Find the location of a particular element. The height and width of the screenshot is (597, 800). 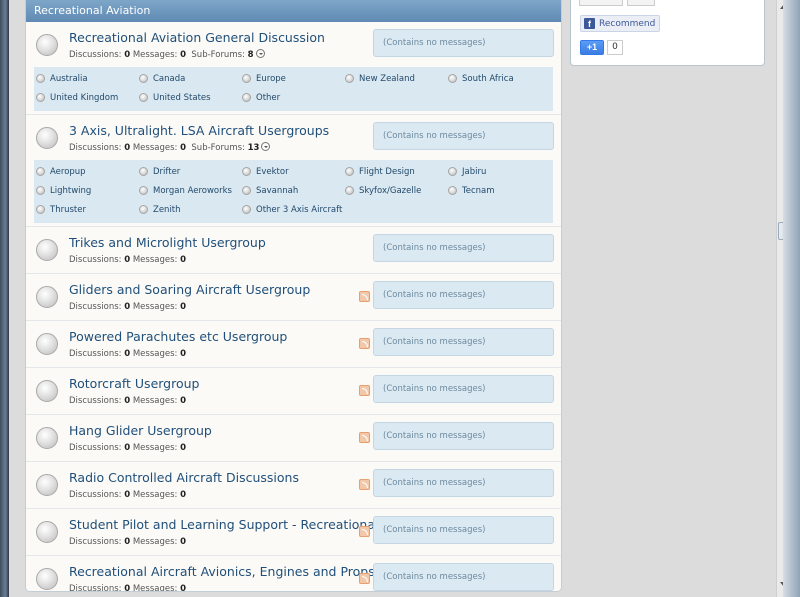

google-plus-count: 0 is located at coordinates (615, 47).